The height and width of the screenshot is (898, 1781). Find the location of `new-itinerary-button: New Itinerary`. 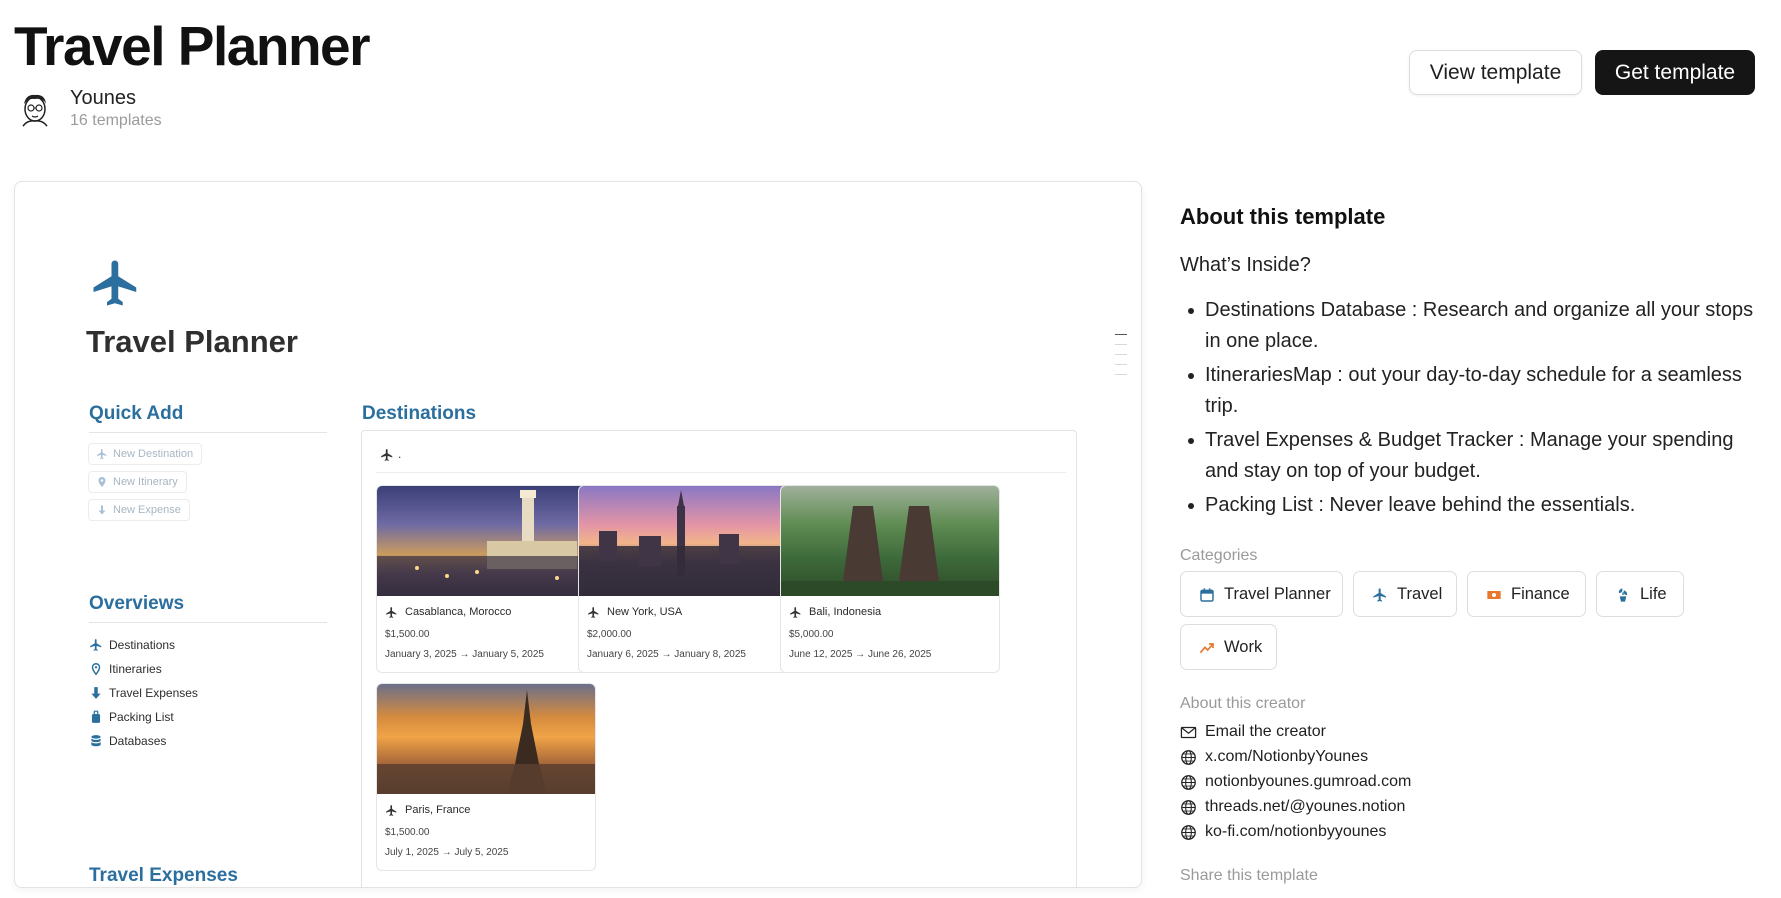

new-itinerary-button: New Itinerary is located at coordinates (137, 482).